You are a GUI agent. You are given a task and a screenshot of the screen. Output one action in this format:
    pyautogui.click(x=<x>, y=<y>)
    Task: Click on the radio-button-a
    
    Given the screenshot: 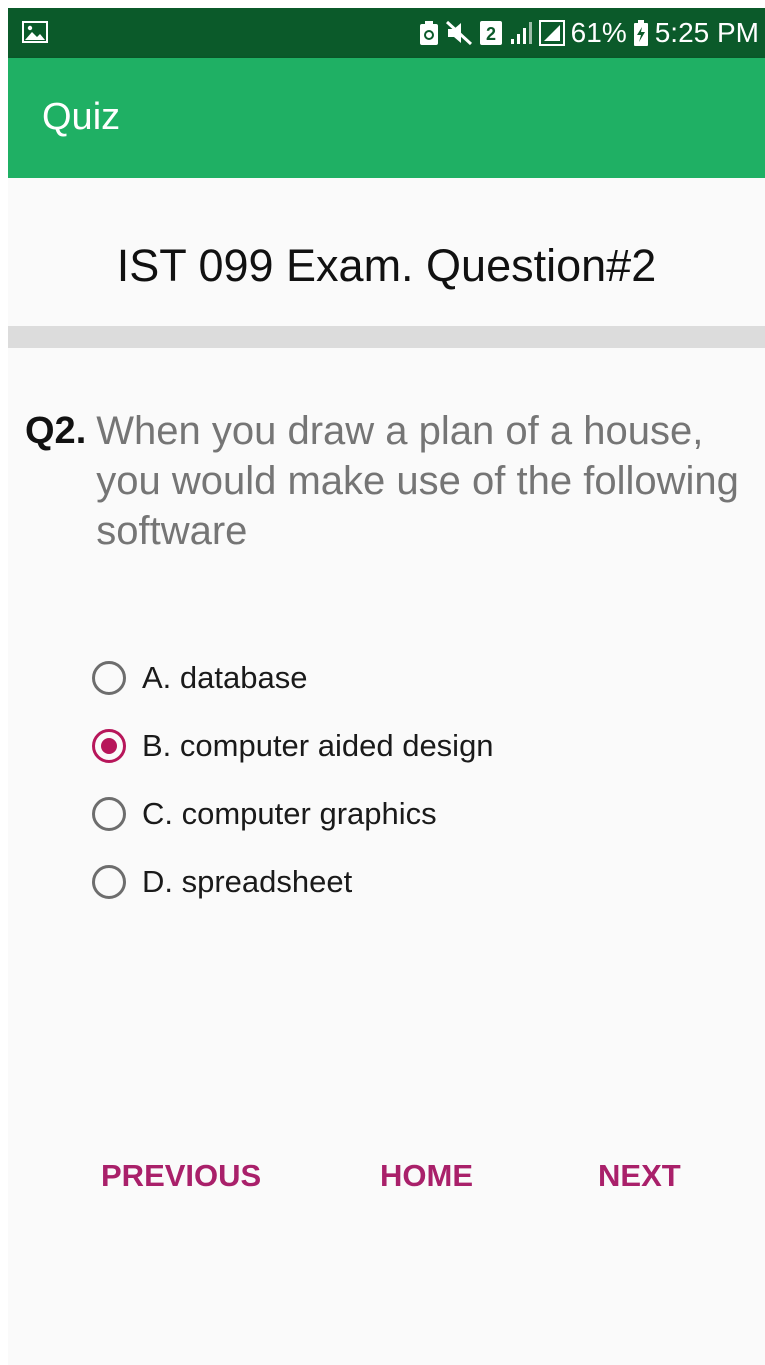 What is the action you would take?
    pyautogui.click(x=109, y=678)
    